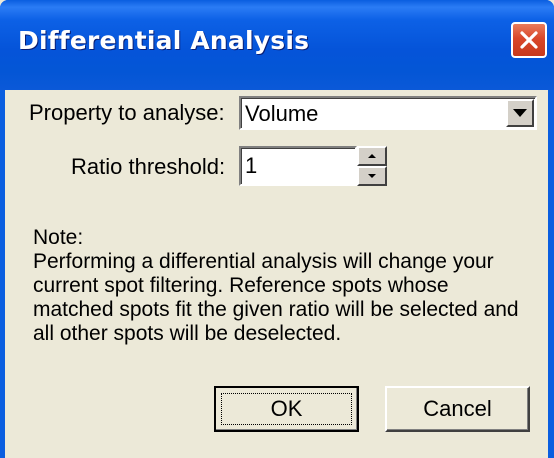  I want to click on window-border-right, so click(551, 274).